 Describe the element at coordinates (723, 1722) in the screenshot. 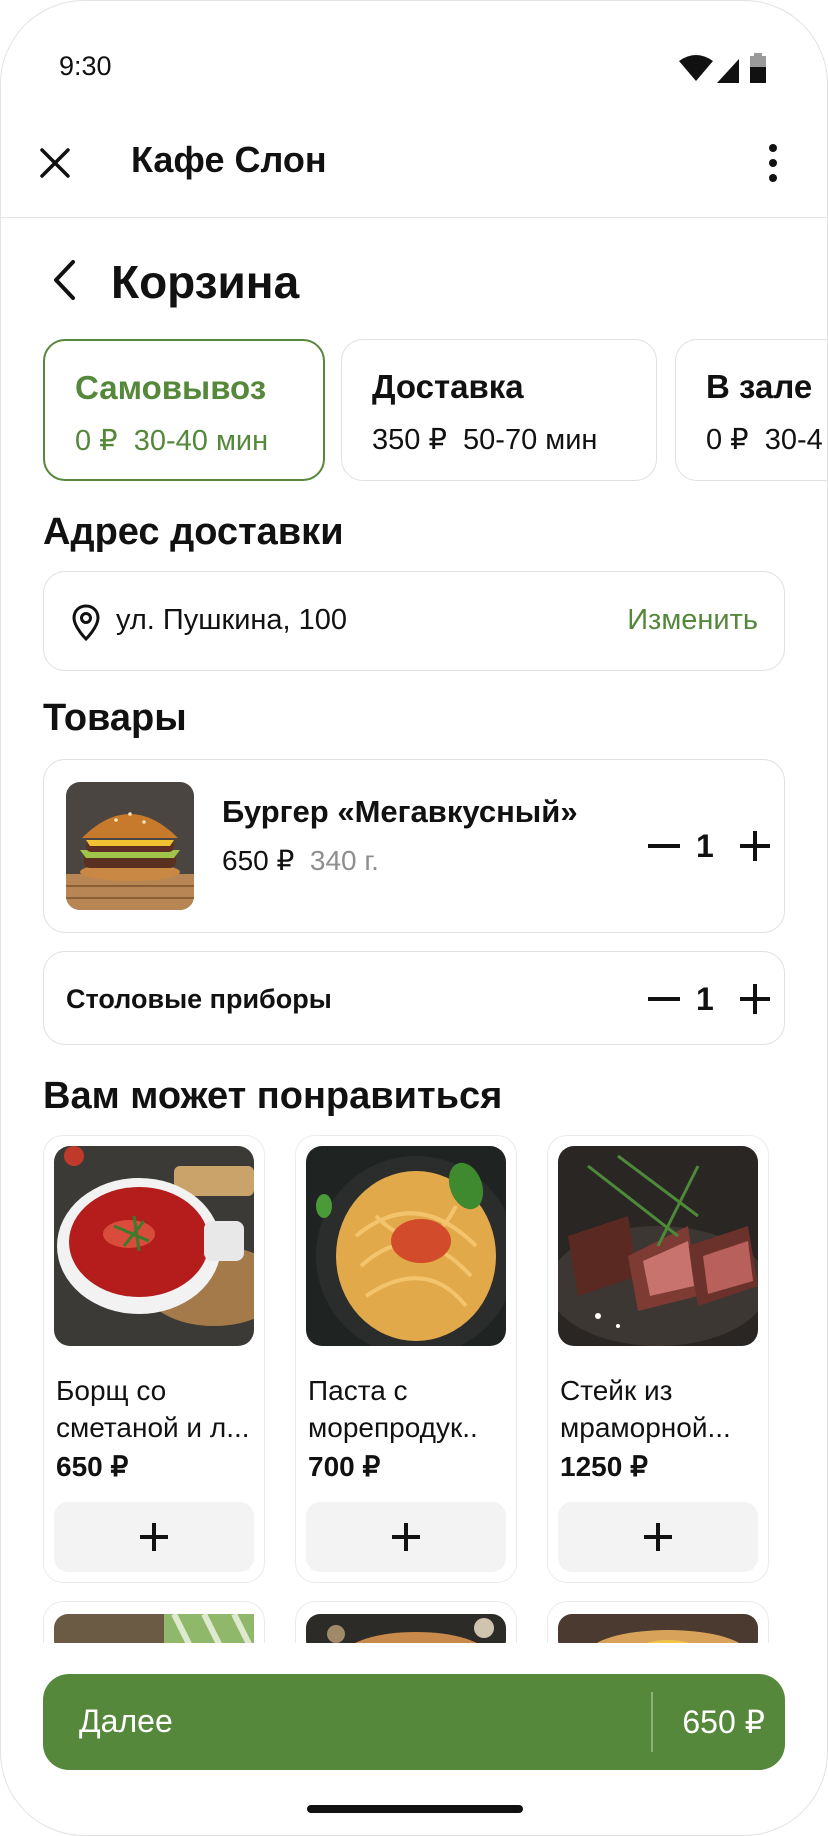

I see `cart-total: 650 ₽` at that location.